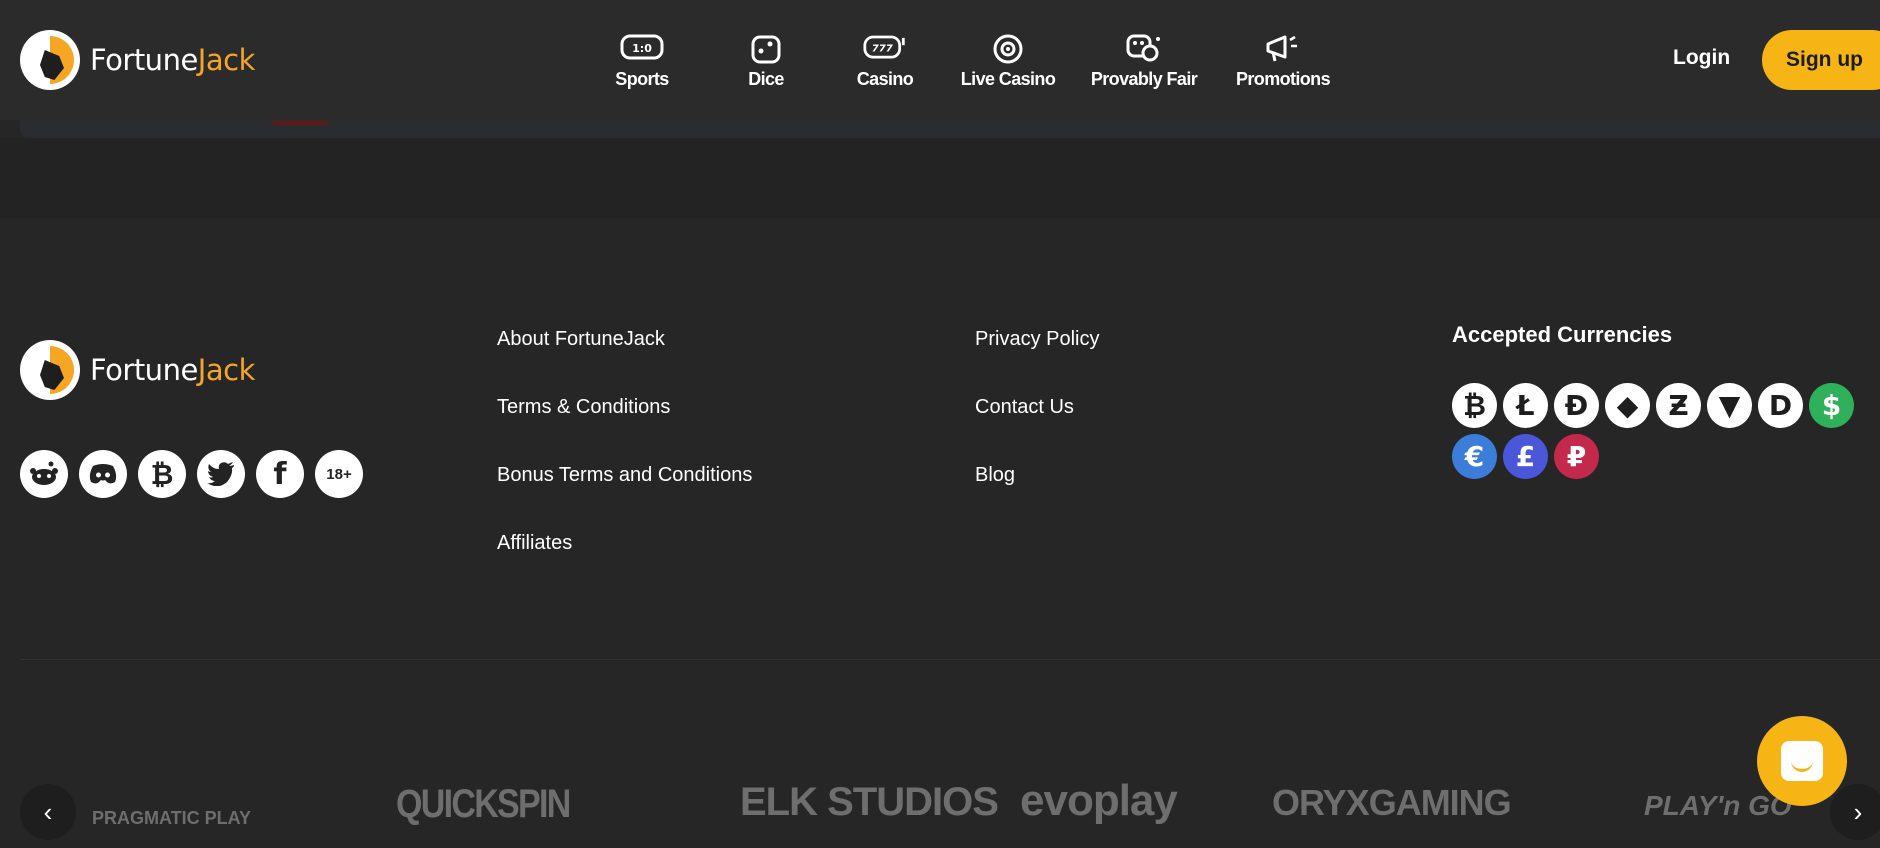 Image resolution: width=1880 pixels, height=848 pixels. I want to click on svg-text: 1:0, so click(642, 48).